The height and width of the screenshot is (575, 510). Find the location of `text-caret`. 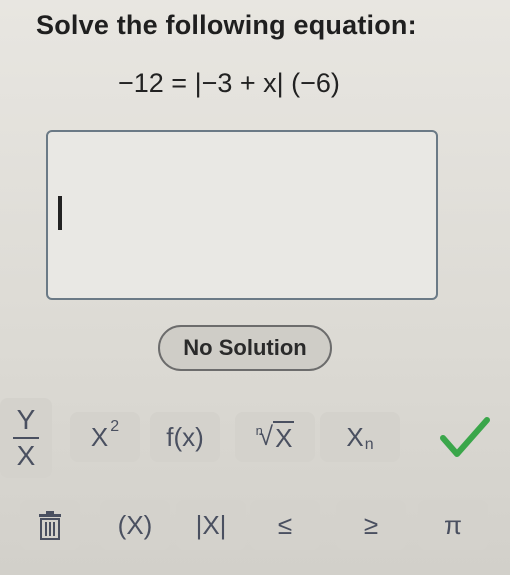

text-caret is located at coordinates (60, 213).